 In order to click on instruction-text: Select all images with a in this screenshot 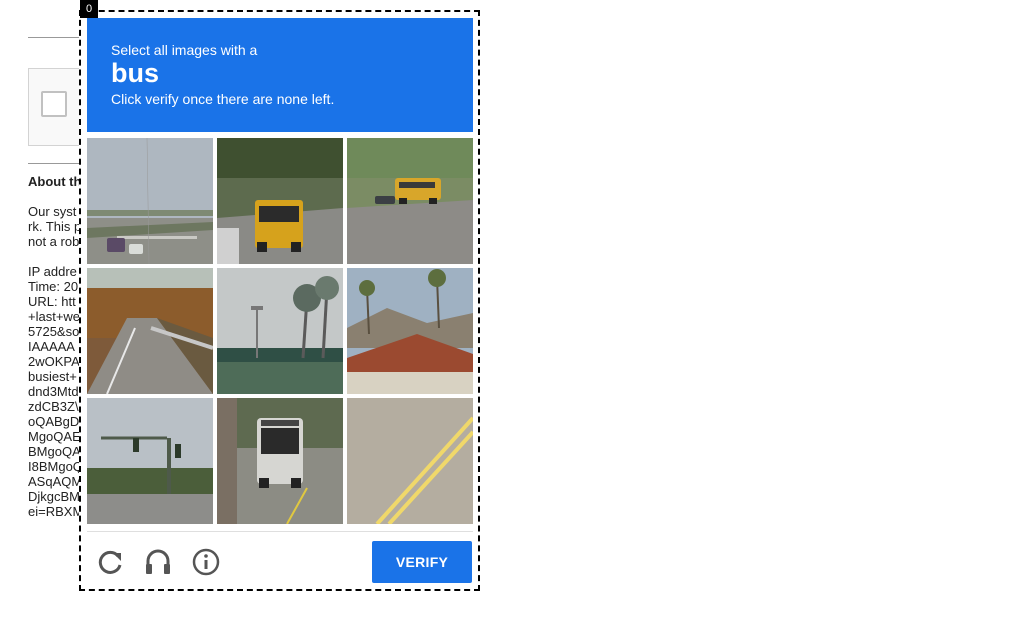, I will do `click(184, 50)`.